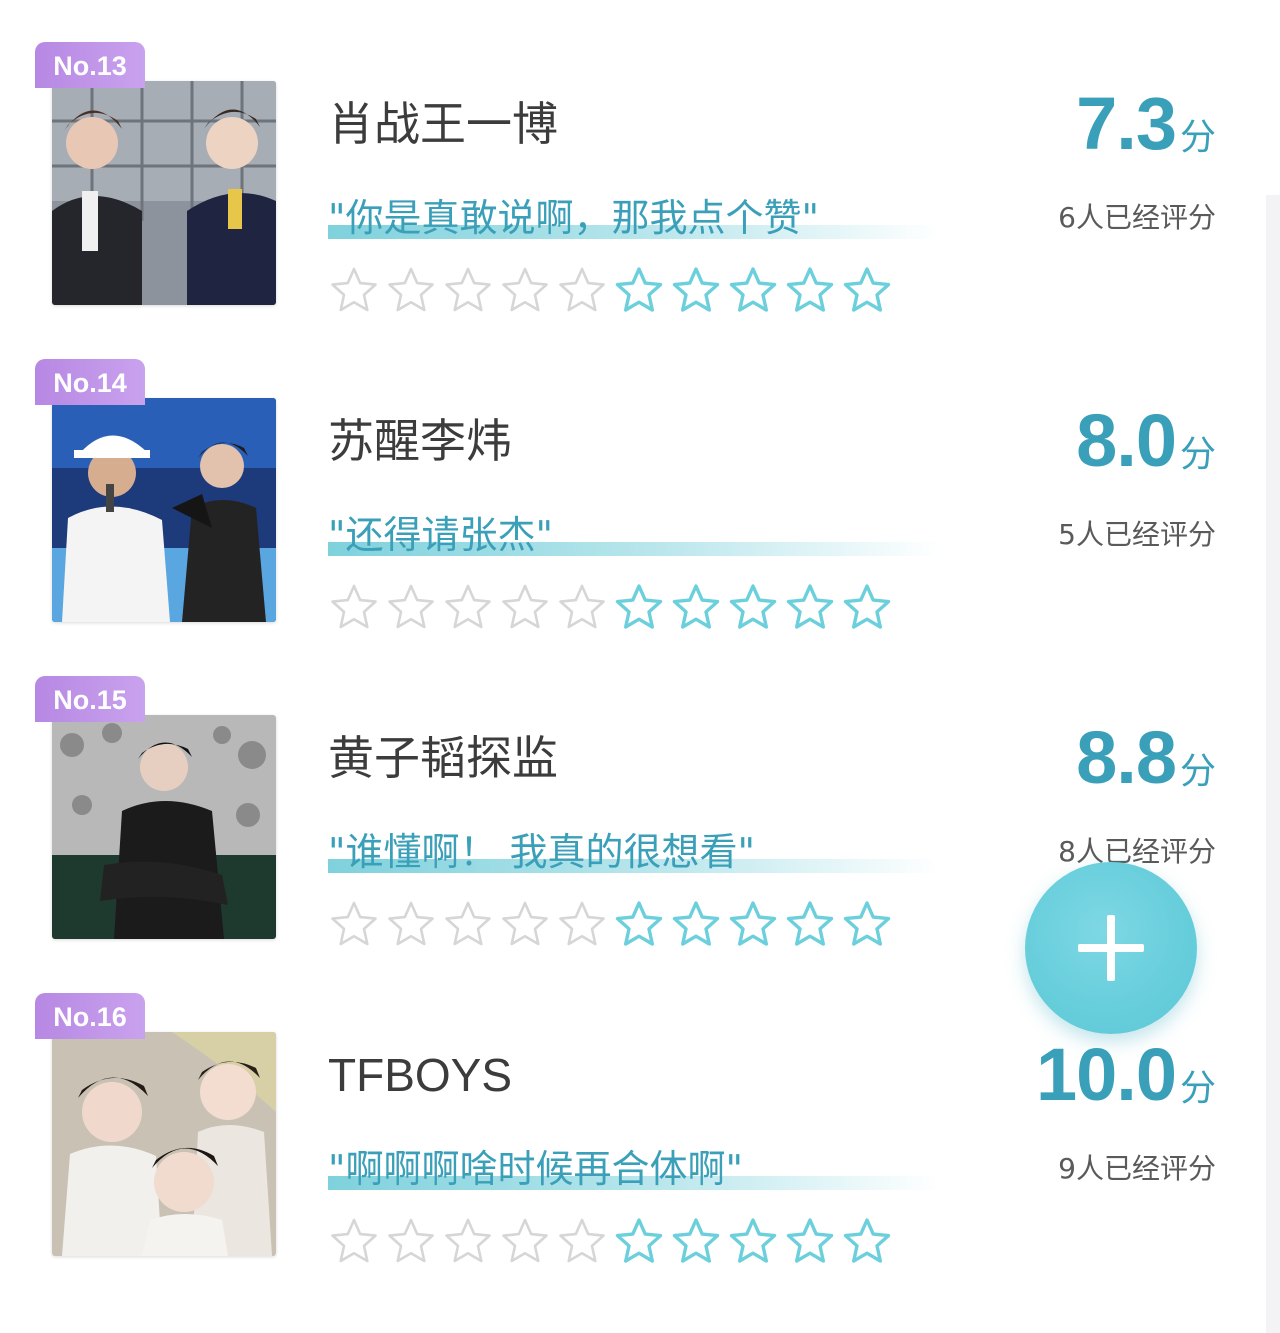 The image size is (1280, 1333). Describe the element at coordinates (535, 1169) in the screenshot. I see `entry-quote: "啊啊啊啥时候再合体啊"` at that location.